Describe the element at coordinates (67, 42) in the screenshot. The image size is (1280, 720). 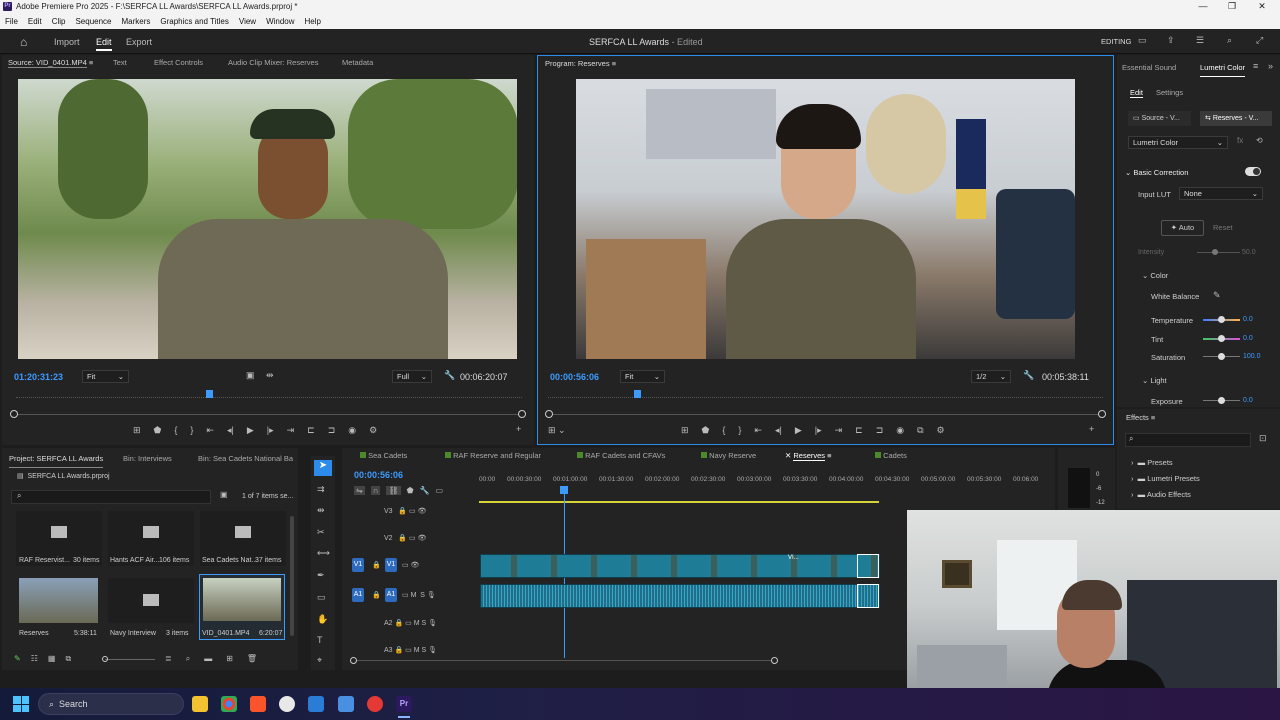
I see `import-tab: Import` at that location.